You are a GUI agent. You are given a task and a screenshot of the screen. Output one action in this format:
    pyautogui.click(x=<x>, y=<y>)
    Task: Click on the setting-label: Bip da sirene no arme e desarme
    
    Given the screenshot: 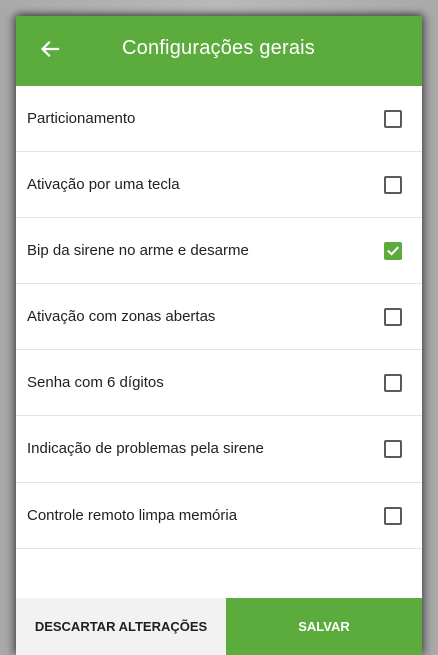 What is the action you would take?
    pyautogui.click(x=138, y=250)
    